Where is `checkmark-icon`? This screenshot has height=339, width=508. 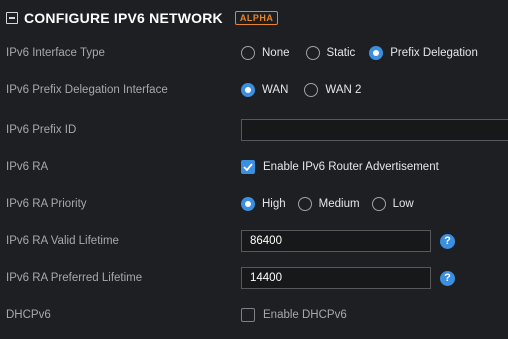 checkmark-icon is located at coordinates (248, 167).